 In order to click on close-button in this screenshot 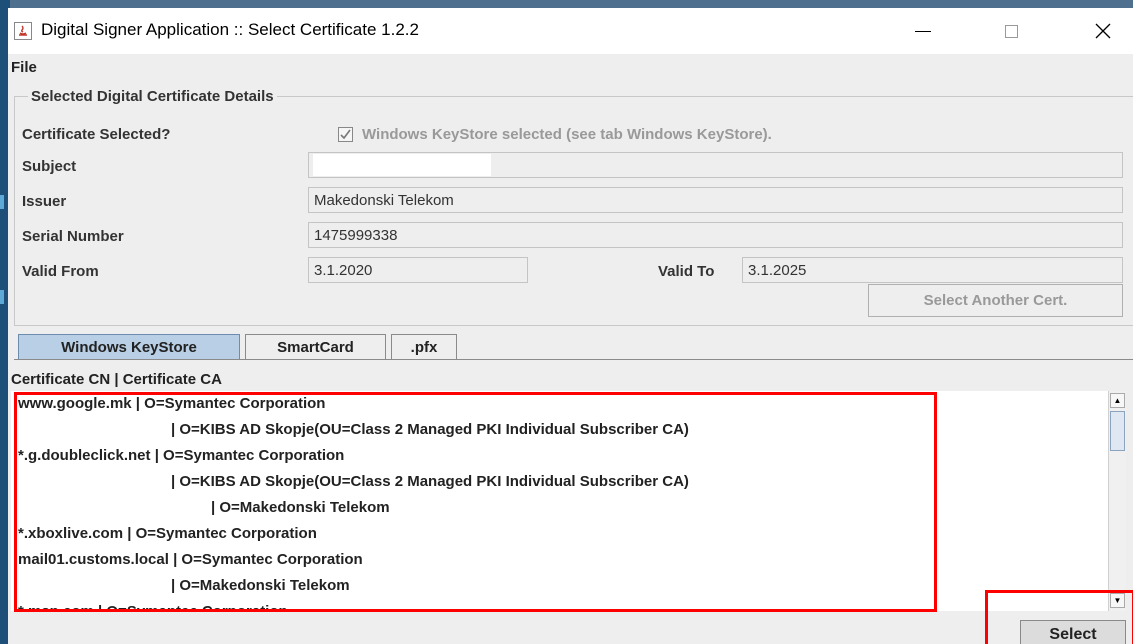, I will do `click(1103, 31)`.